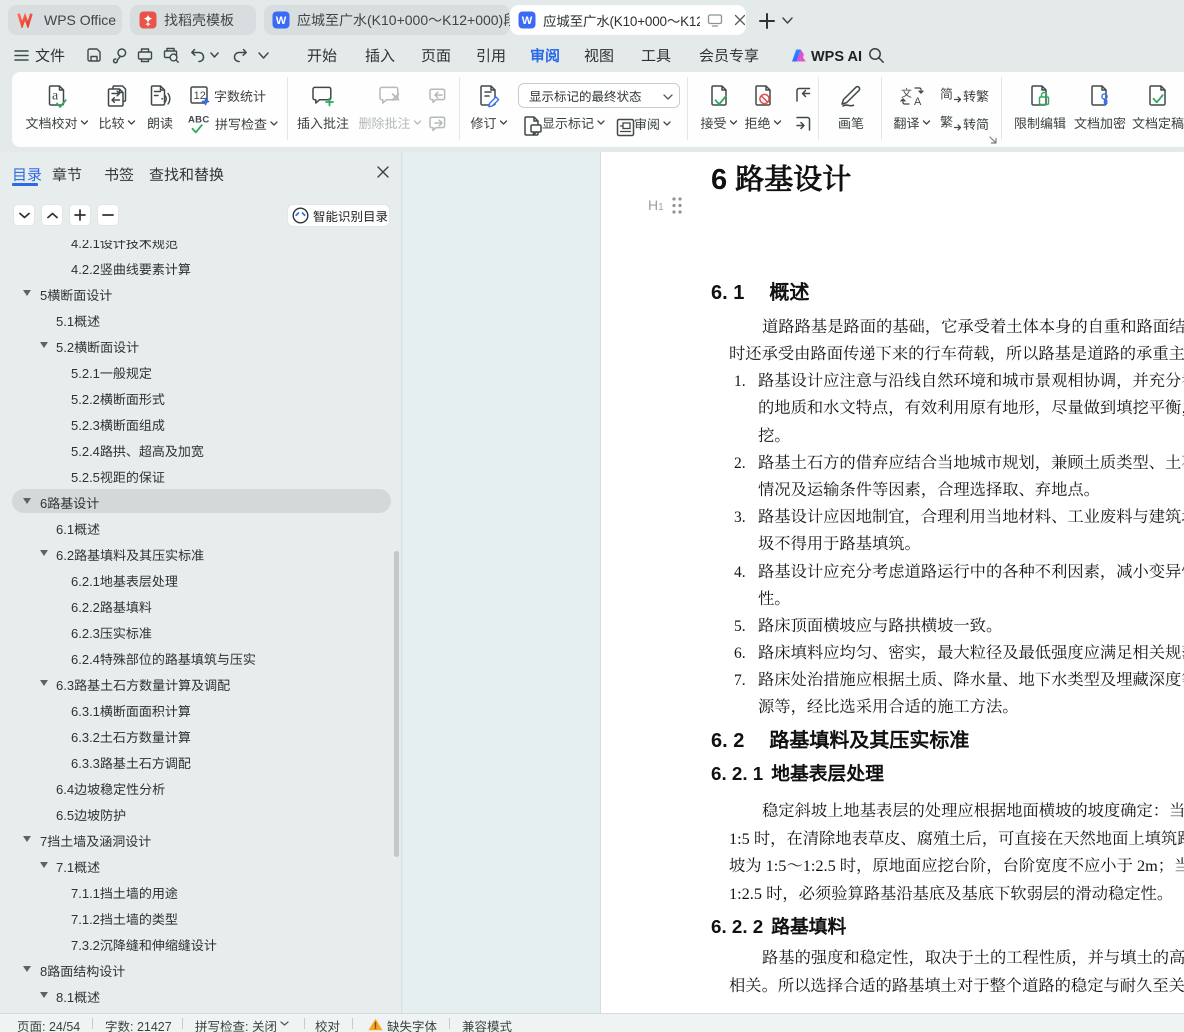  Describe the element at coordinates (200, 96) in the screenshot. I see `svg-text: 12` at that location.